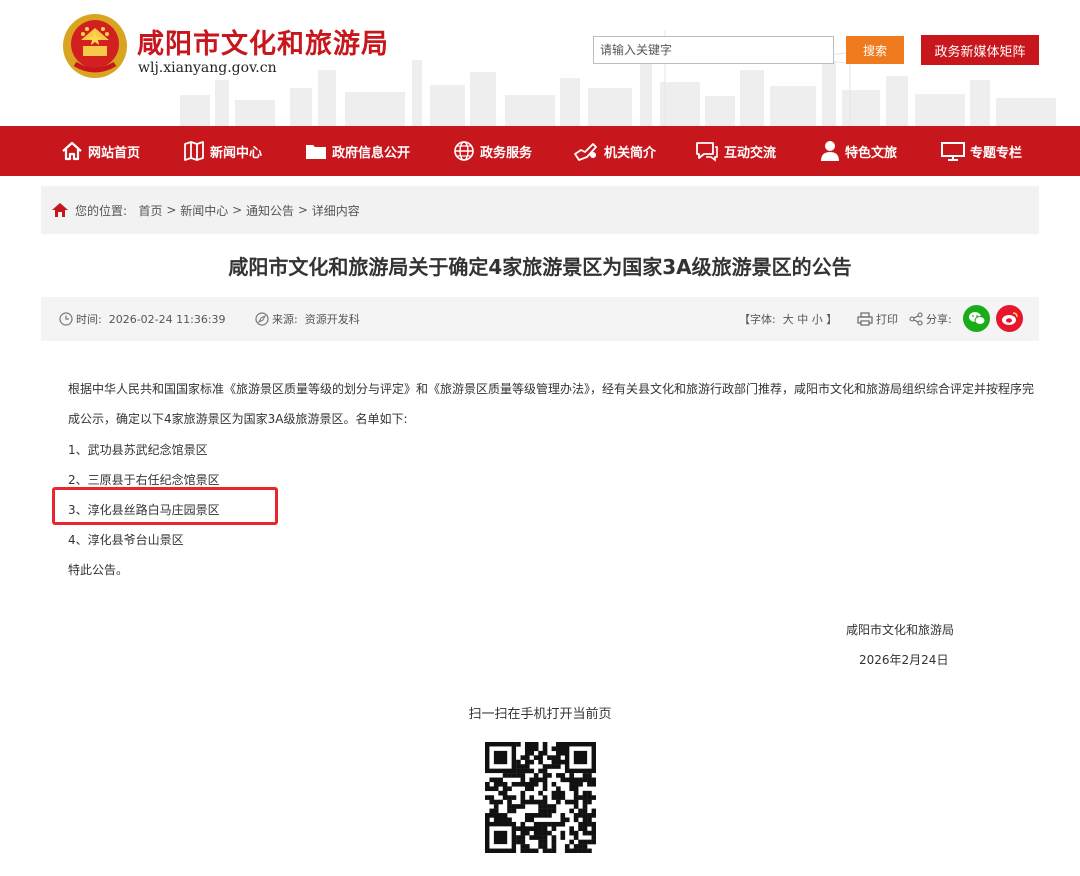  I want to click on font-size-control: 【字体: 大 中 小 】, so click(788, 319).